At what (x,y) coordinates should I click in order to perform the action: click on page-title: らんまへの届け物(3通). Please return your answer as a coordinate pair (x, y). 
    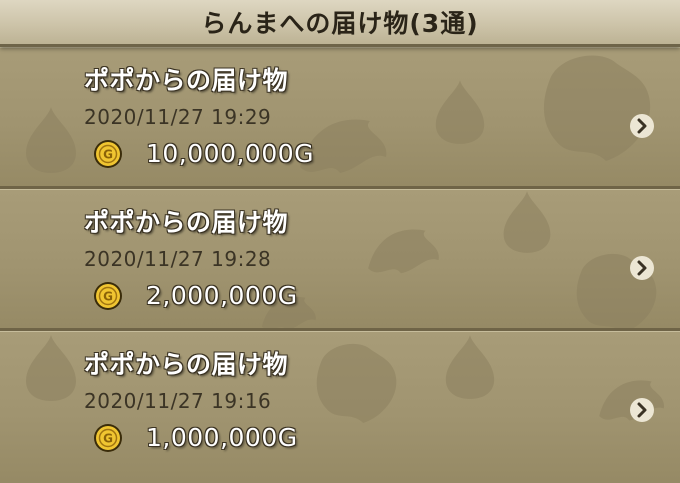
    Looking at the image, I should click on (340, 23).